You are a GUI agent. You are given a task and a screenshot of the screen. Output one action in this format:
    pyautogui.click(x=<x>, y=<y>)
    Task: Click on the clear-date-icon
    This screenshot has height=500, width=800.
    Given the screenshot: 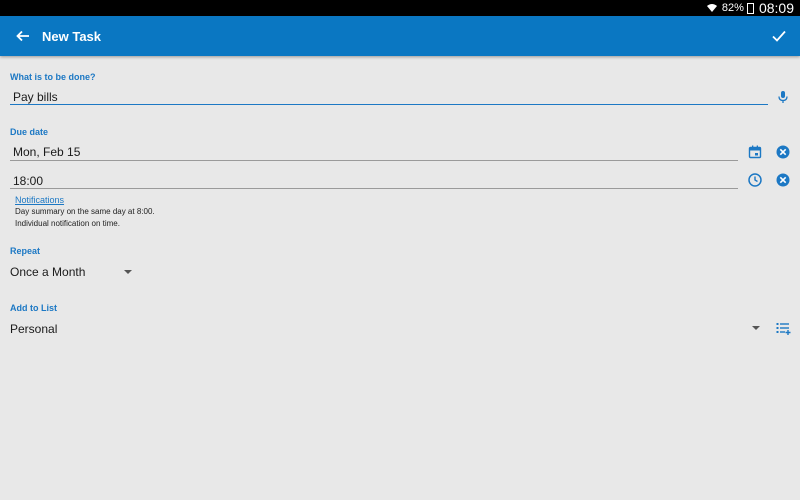 What is the action you would take?
    pyautogui.click(x=783, y=152)
    